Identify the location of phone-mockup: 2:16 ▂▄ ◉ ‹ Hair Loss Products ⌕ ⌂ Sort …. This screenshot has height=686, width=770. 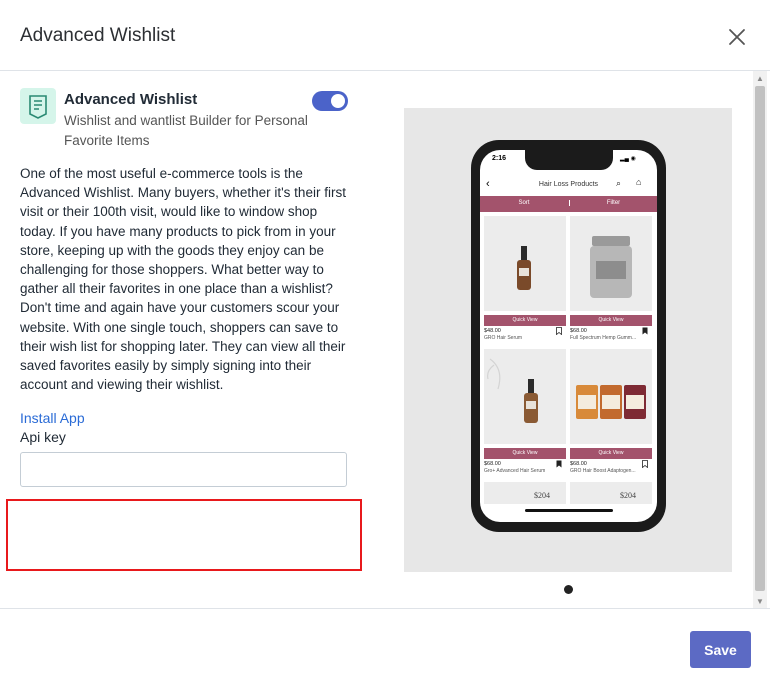
(568, 336).